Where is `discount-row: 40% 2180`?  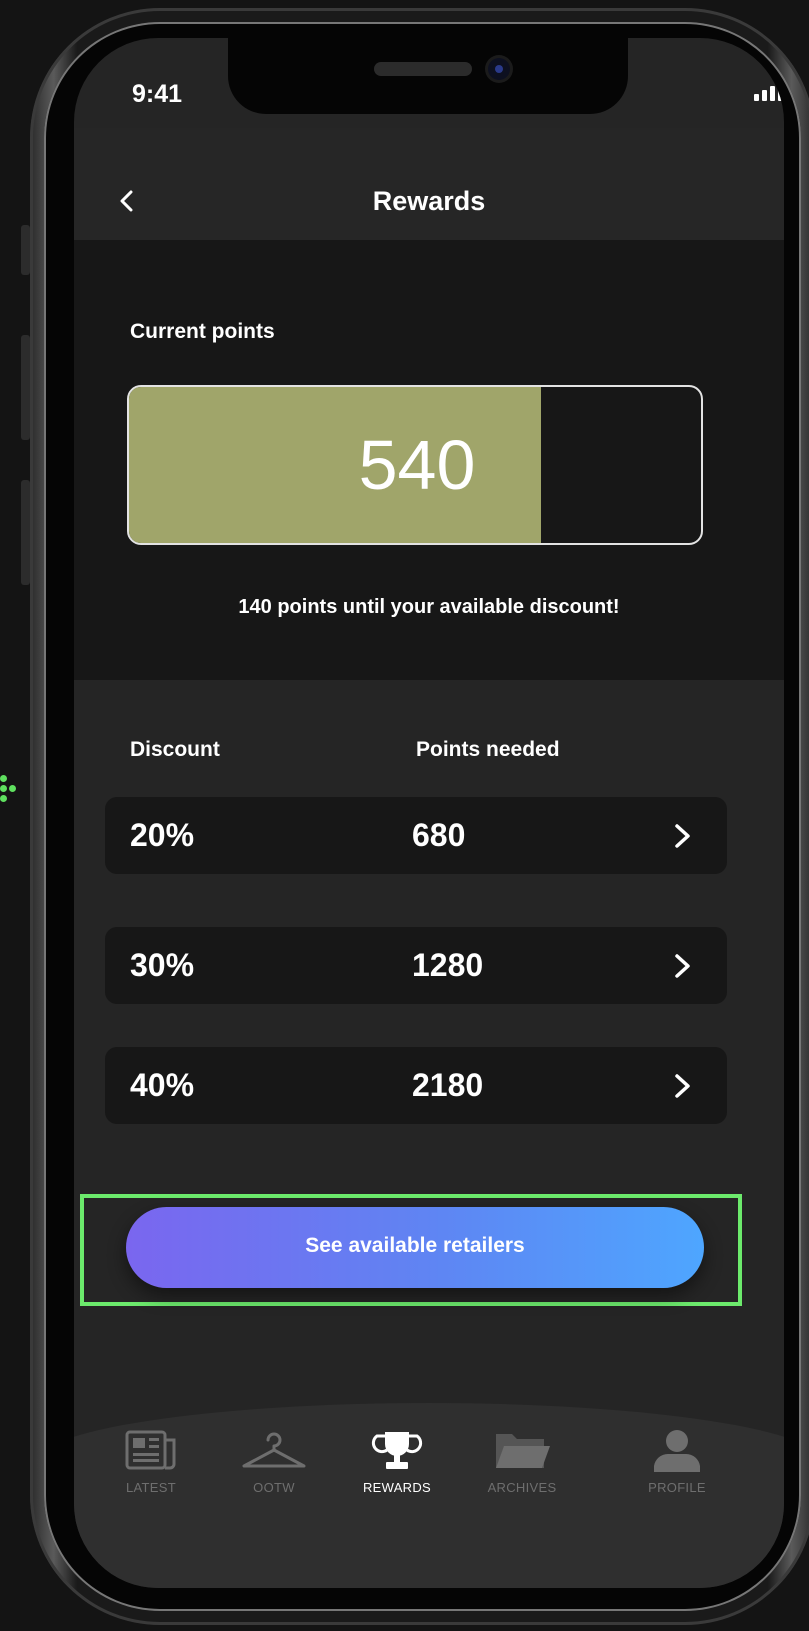
discount-row: 40% 2180 is located at coordinates (416, 1085).